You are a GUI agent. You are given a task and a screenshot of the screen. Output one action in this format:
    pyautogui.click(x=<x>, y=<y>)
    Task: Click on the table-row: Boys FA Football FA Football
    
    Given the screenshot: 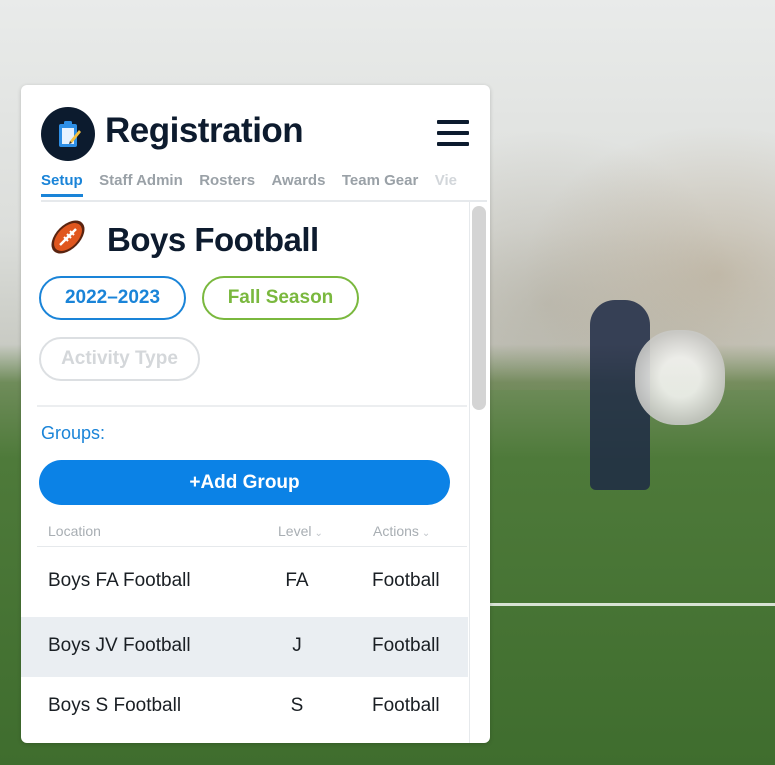 What is the action you would take?
    pyautogui.click(x=244, y=582)
    